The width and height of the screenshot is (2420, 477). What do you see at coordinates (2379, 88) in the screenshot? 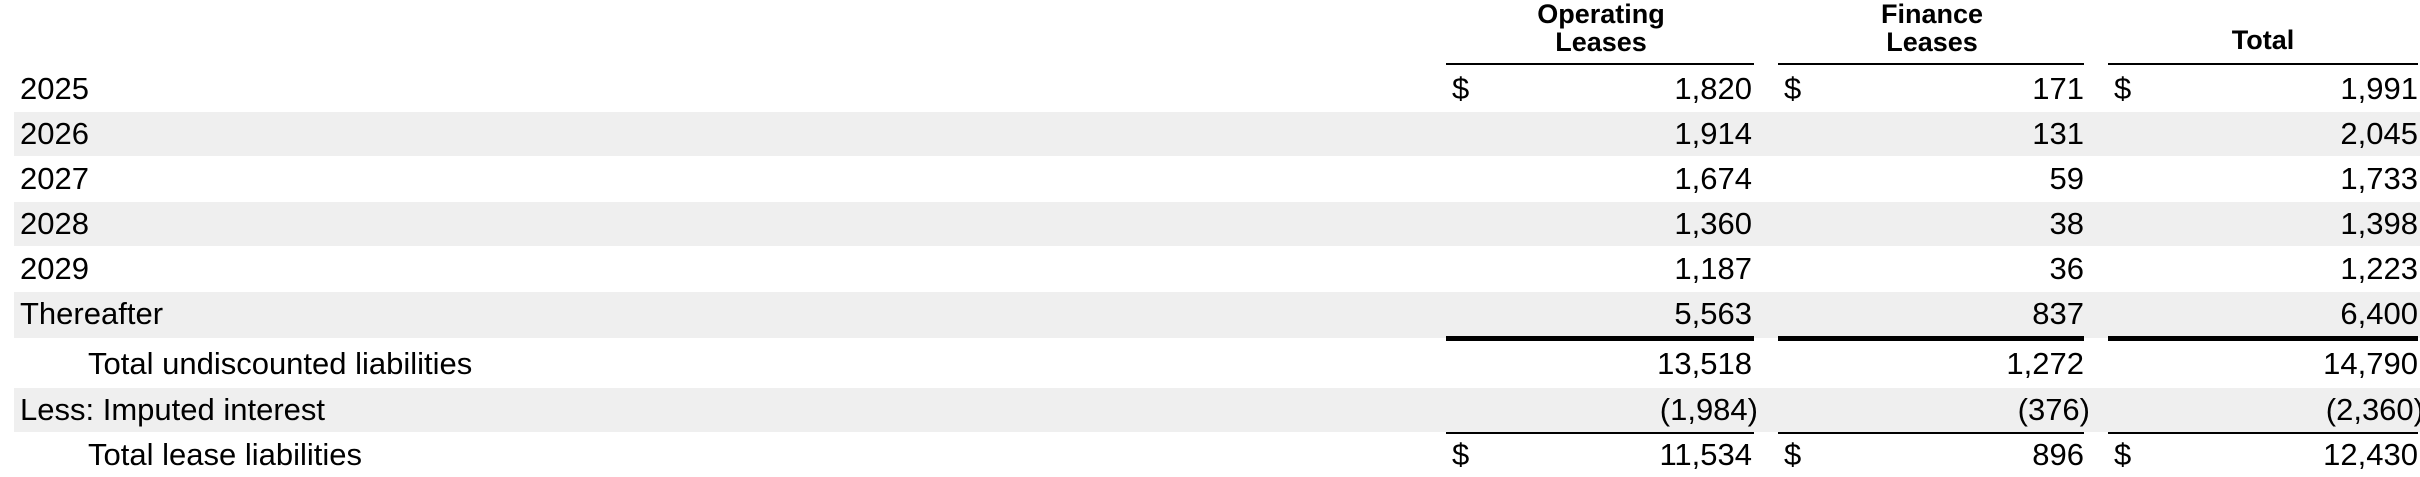
I see `total-value: 1,991` at bounding box center [2379, 88].